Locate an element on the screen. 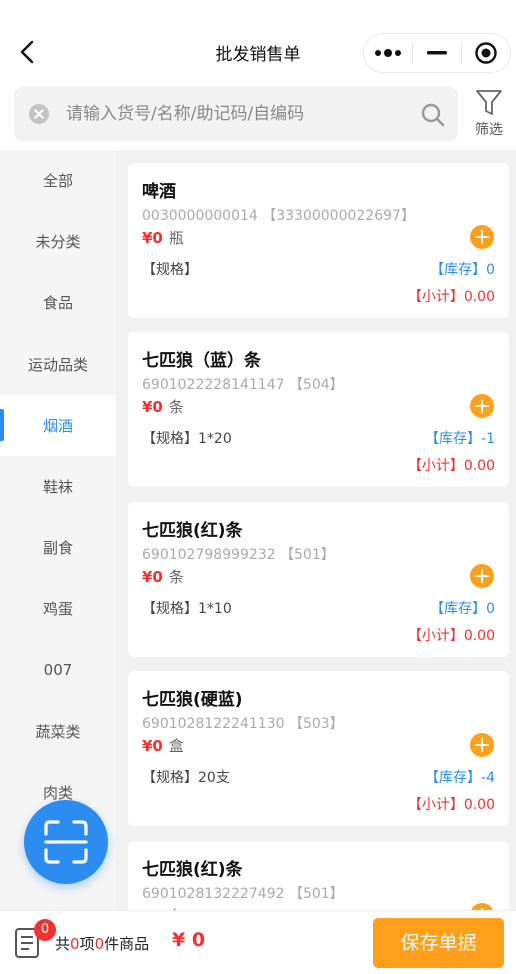 This screenshot has height=974, width=516. product-spec: 【规格】1*10 is located at coordinates (187, 609).